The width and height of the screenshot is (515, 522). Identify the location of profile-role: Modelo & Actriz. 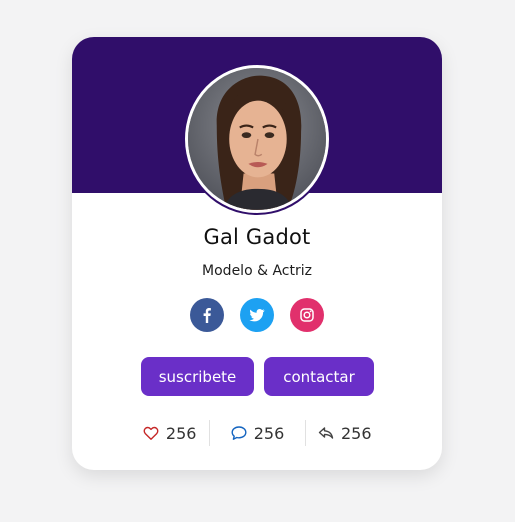
(257, 271).